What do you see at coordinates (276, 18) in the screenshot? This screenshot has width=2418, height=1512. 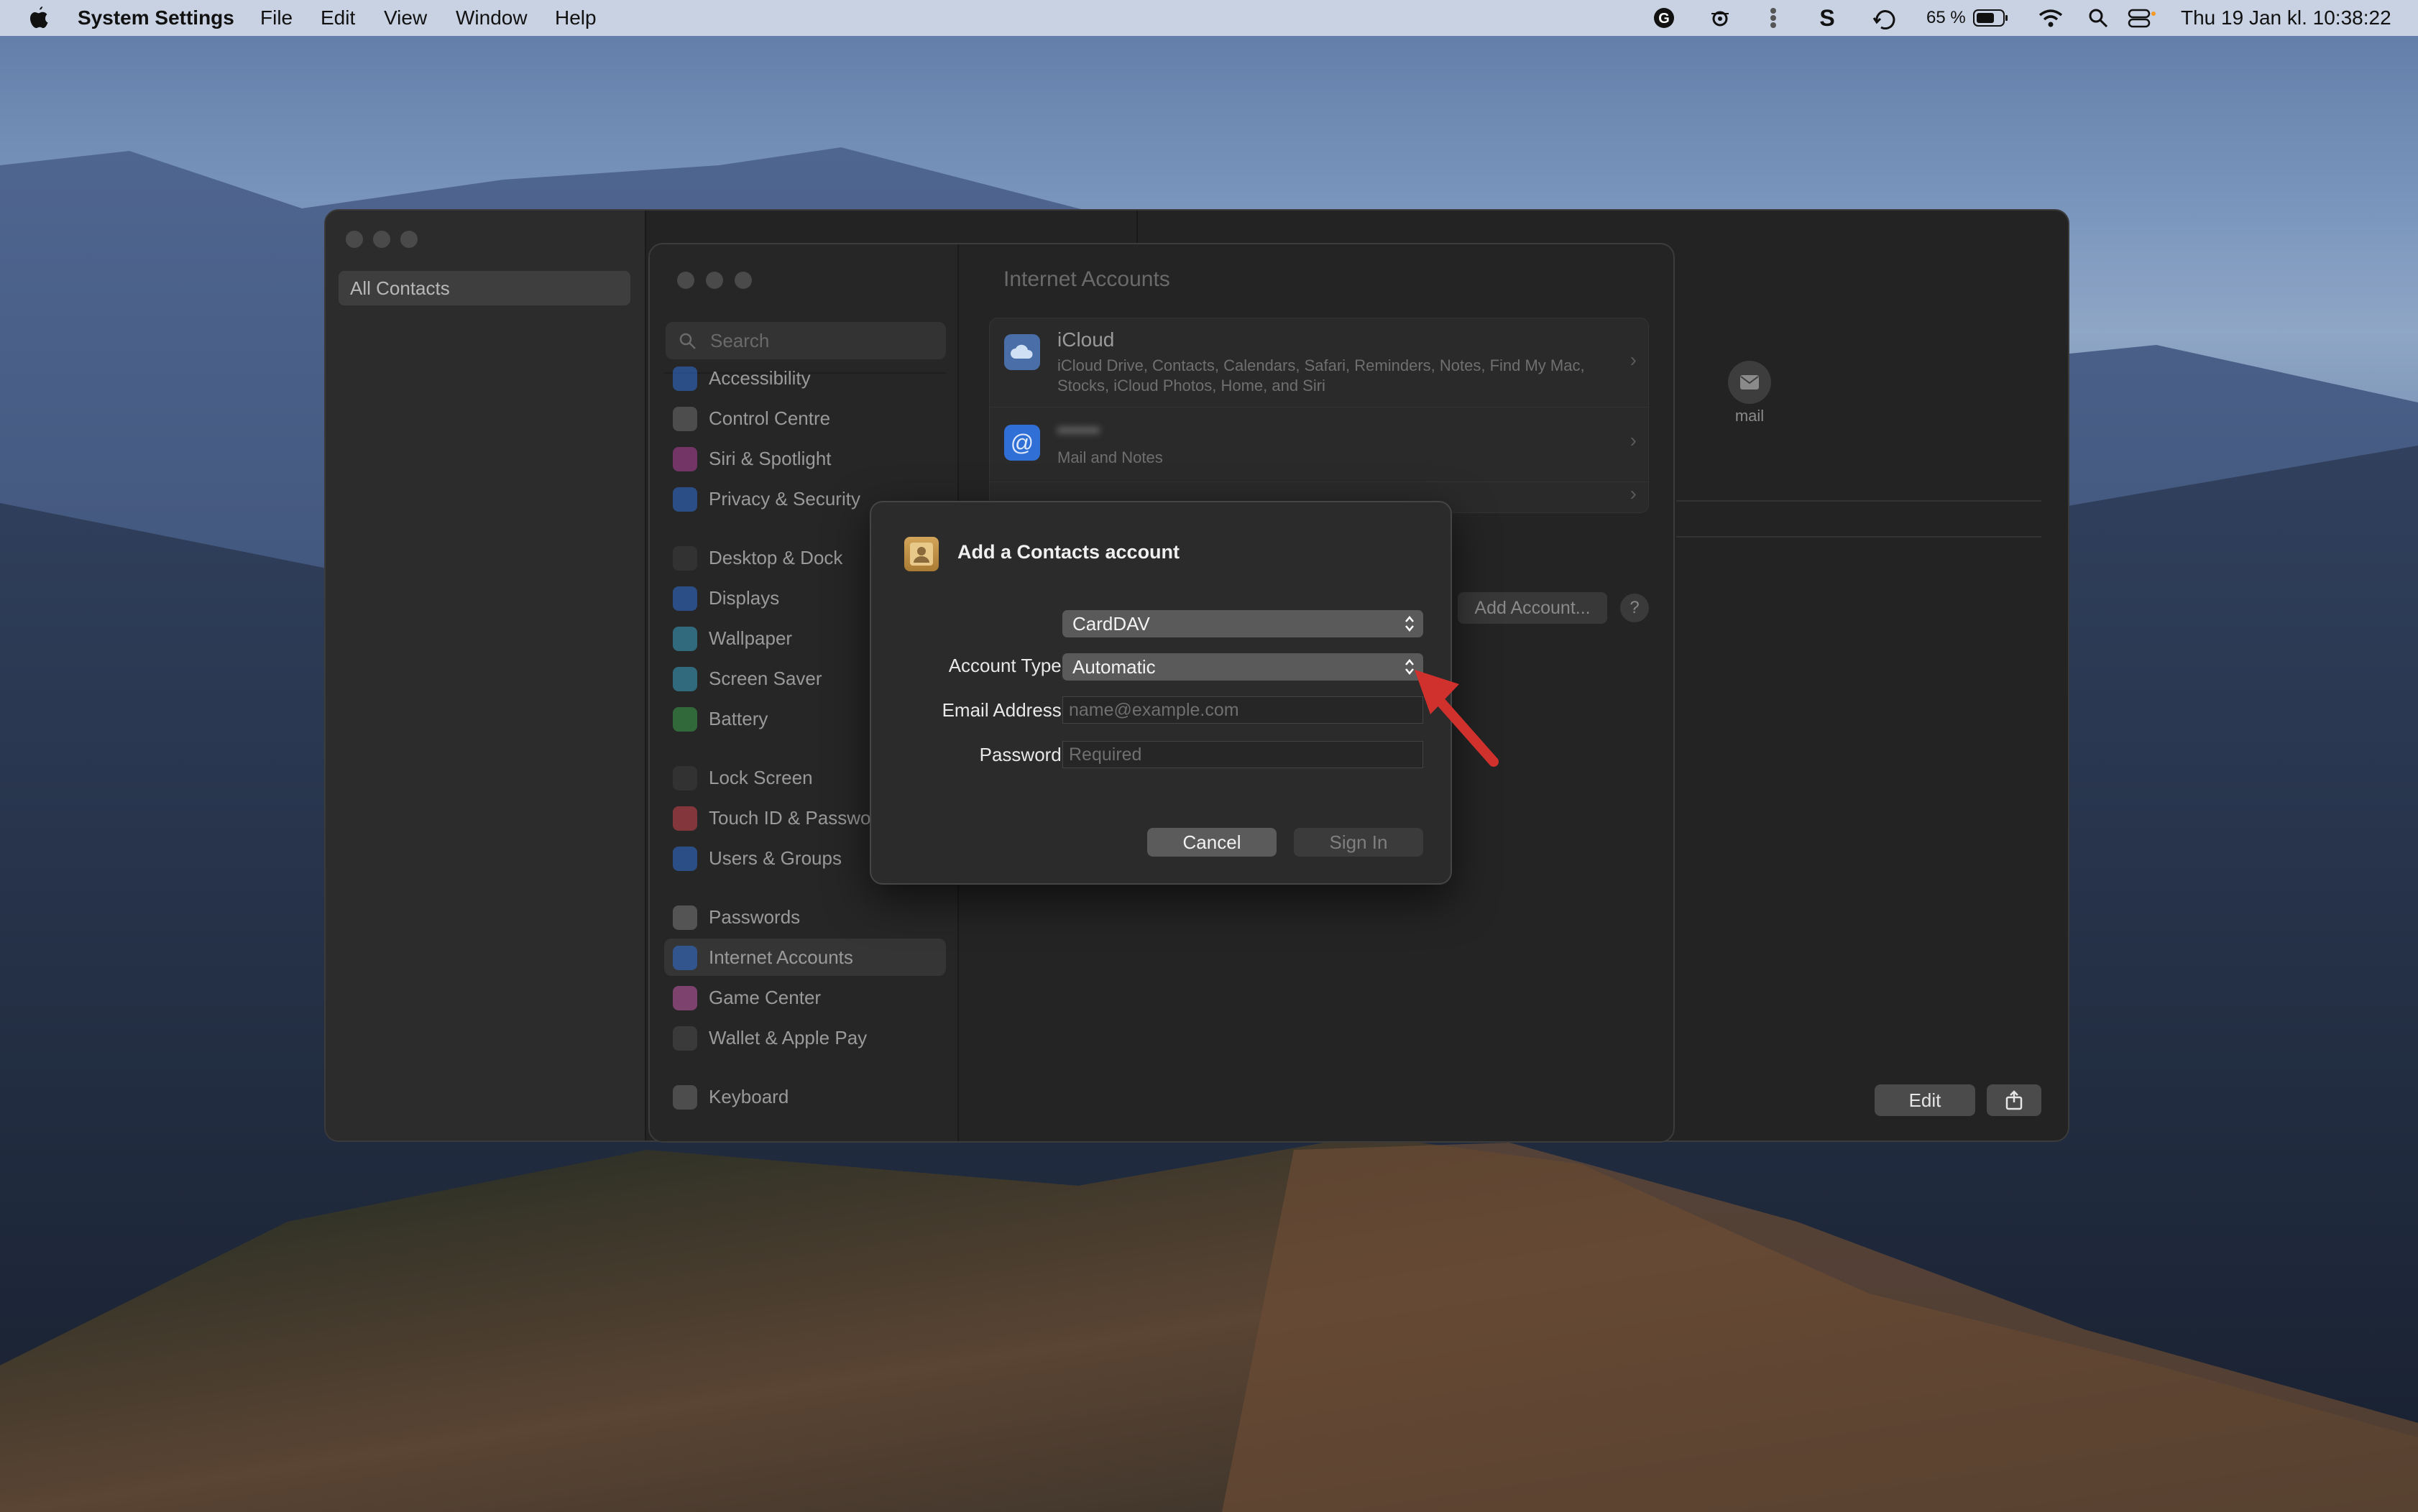 I see `menu-file: File` at bounding box center [276, 18].